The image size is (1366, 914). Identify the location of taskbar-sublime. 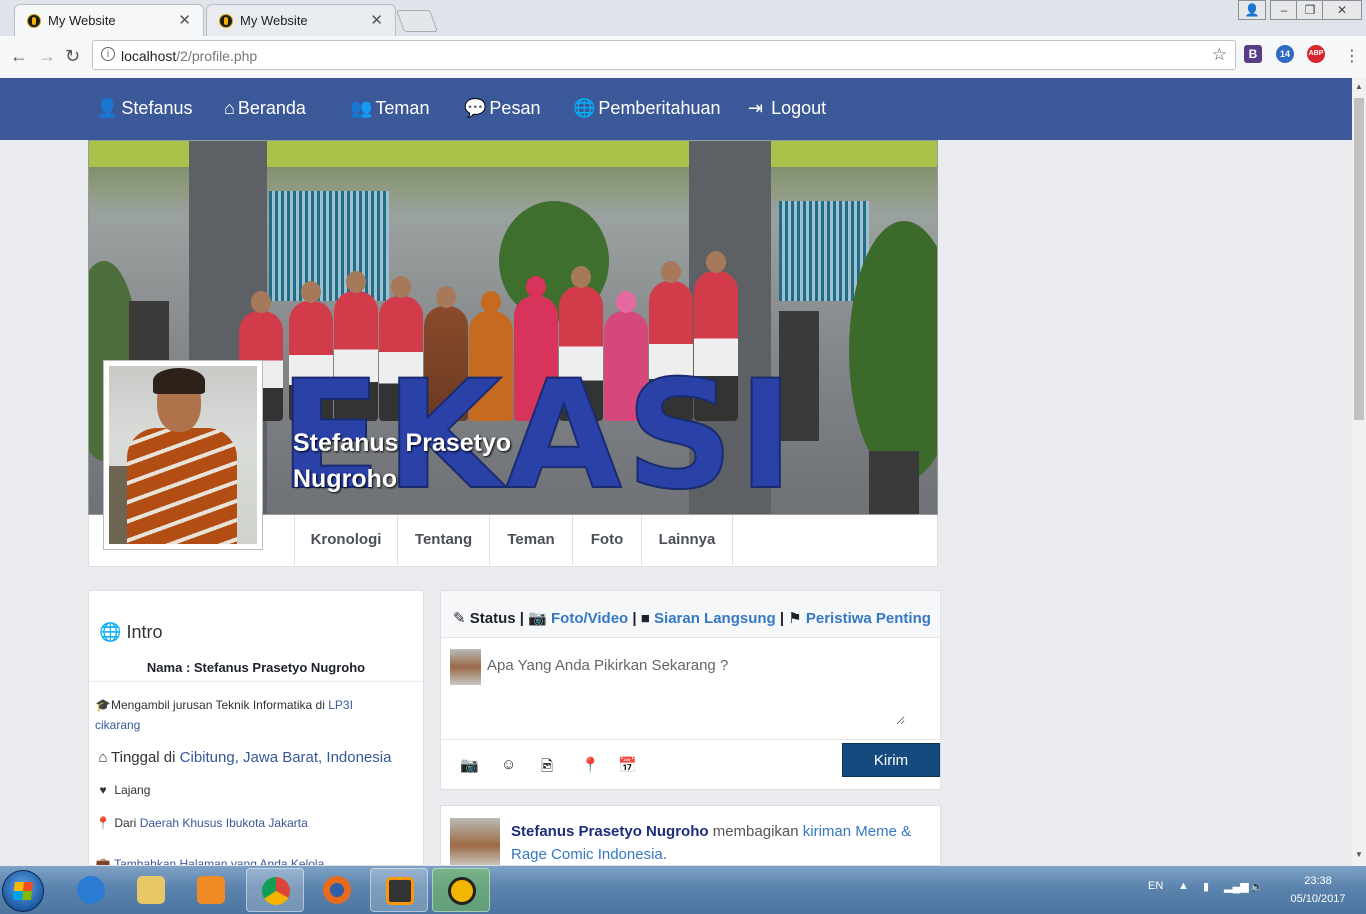
(399, 890).